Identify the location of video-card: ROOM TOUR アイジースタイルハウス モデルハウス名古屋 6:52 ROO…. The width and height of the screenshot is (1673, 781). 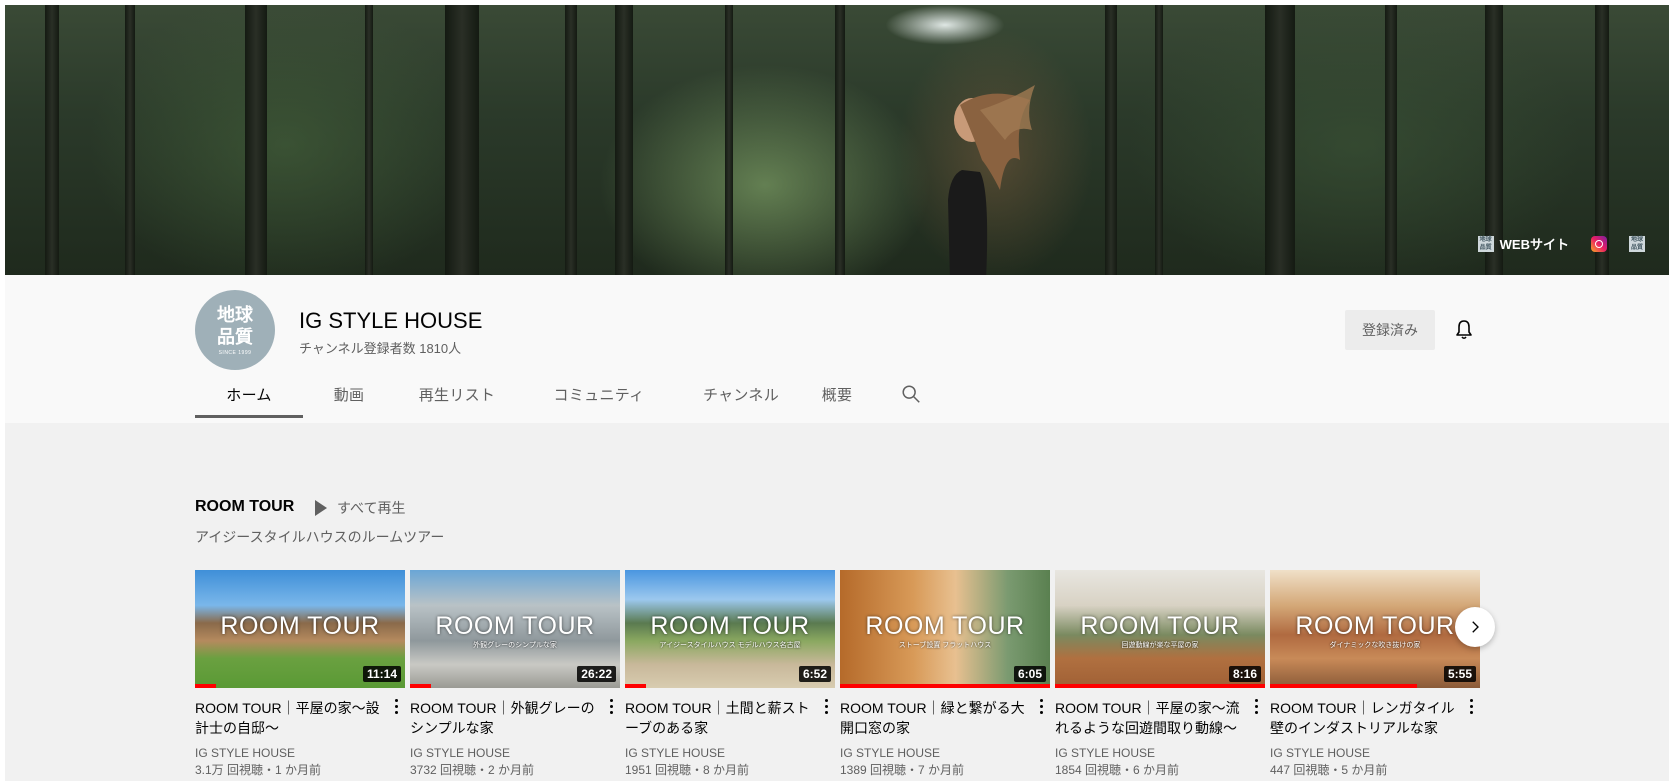
(730, 674).